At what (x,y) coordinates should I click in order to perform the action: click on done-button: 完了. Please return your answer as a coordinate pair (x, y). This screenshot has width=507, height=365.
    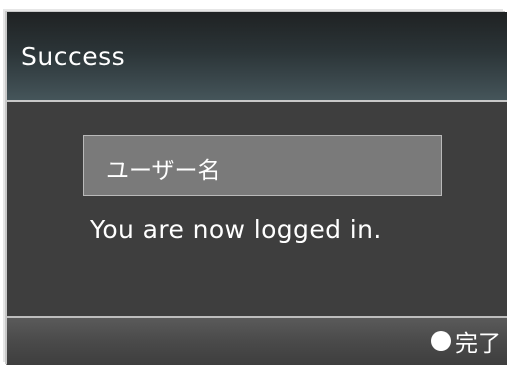
    Looking at the image, I should click on (466, 341).